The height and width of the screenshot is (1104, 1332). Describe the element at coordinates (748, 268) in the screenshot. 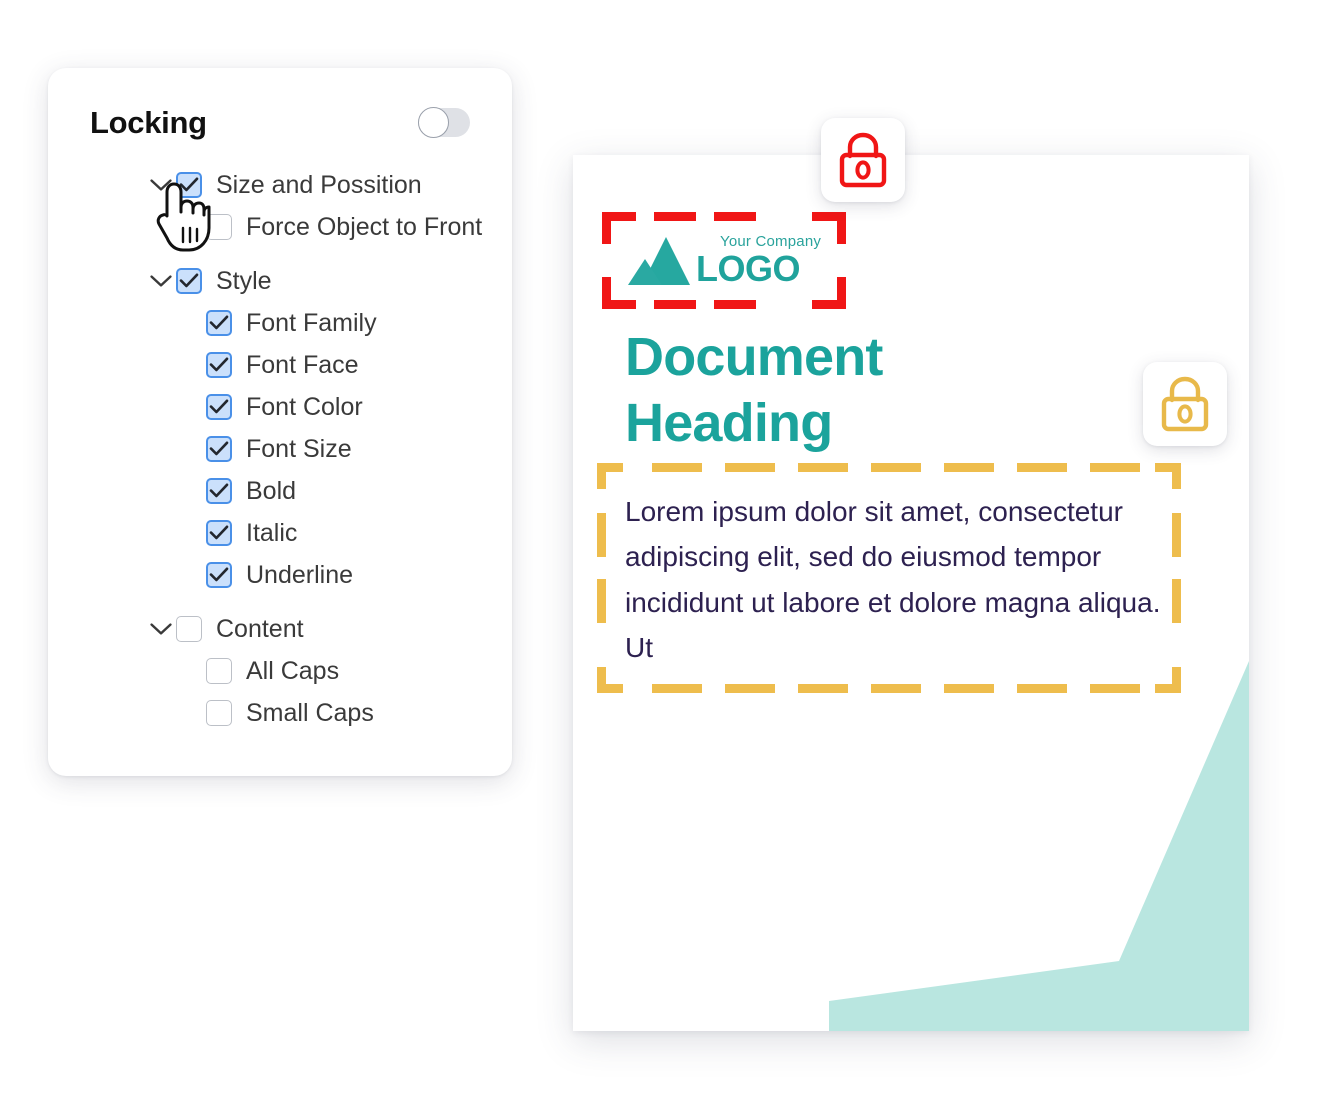

I see `logo-wordmark: LOGO` at that location.